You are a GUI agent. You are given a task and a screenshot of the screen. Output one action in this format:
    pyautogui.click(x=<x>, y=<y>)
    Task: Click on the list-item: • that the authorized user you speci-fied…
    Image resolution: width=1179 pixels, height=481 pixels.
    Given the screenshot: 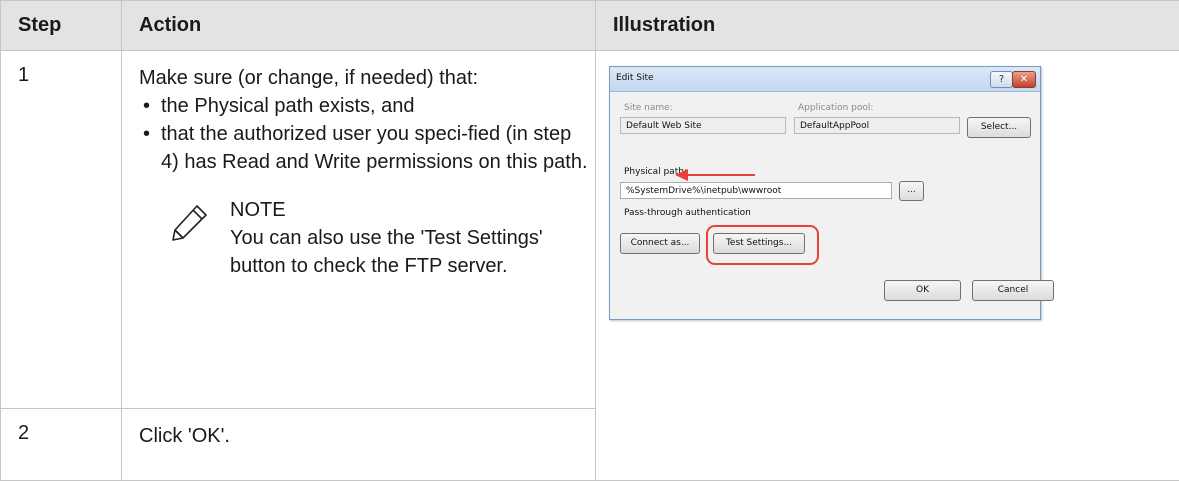 What is the action you would take?
    pyautogui.click(x=364, y=148)
    